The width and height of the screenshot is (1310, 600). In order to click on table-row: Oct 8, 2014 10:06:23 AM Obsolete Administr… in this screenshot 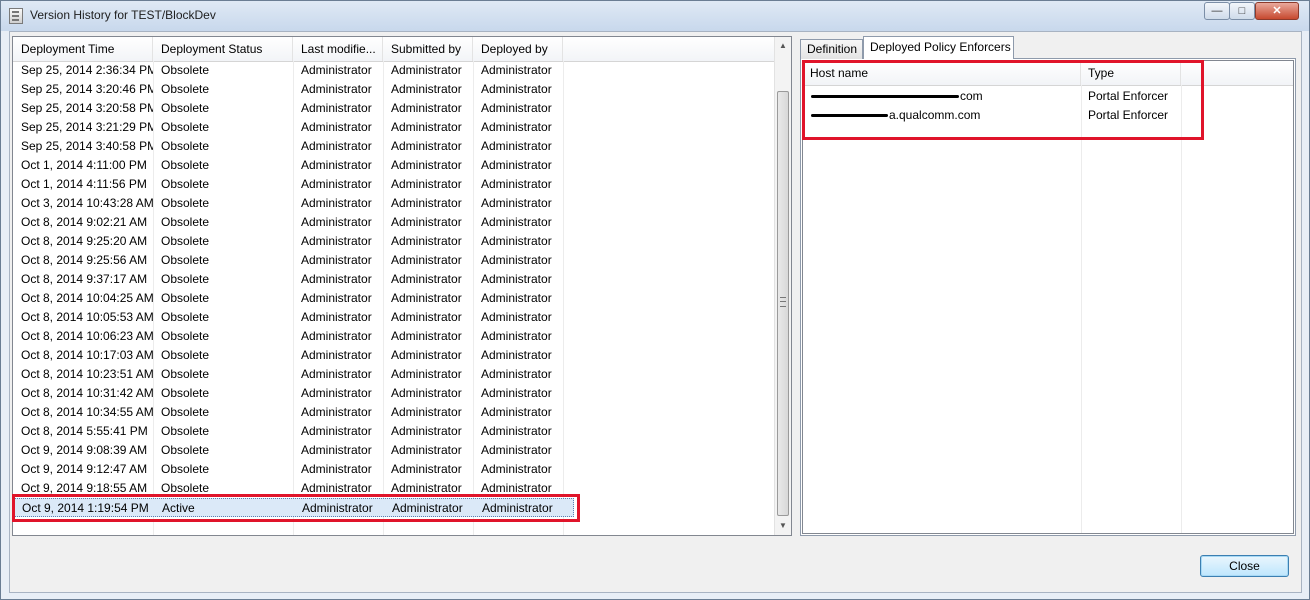, I will do `click(293, 336)`.